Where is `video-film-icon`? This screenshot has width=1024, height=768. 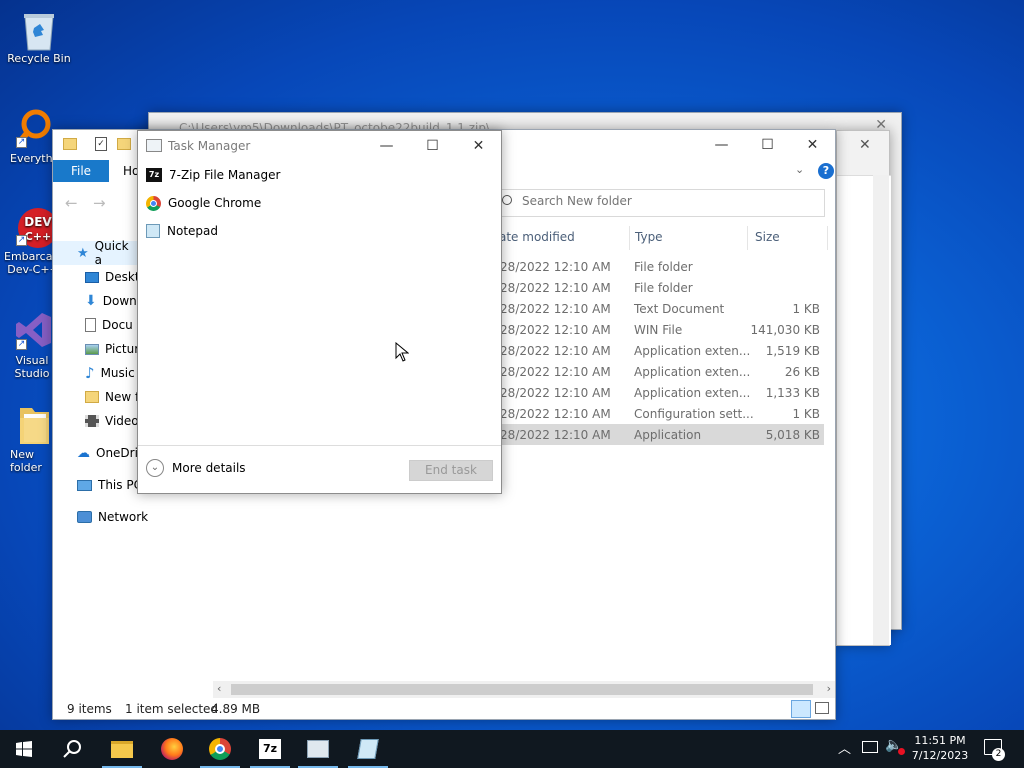 video-film-icon is located at coordinates (92, 421).